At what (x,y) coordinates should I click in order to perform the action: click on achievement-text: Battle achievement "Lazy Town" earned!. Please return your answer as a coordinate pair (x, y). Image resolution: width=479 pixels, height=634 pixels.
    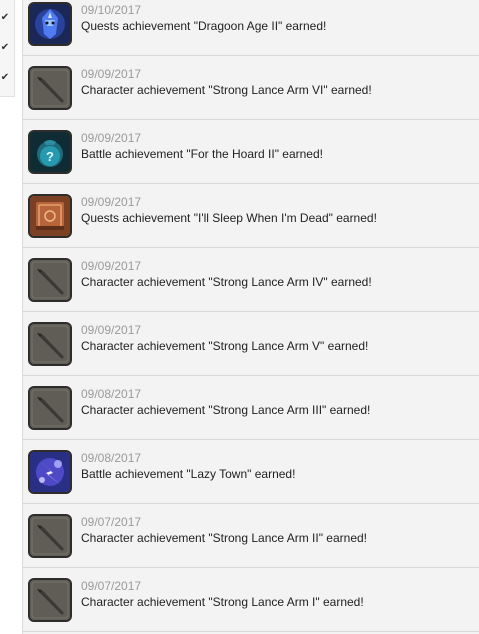
    Looking at the image, I should click on (188, 474).